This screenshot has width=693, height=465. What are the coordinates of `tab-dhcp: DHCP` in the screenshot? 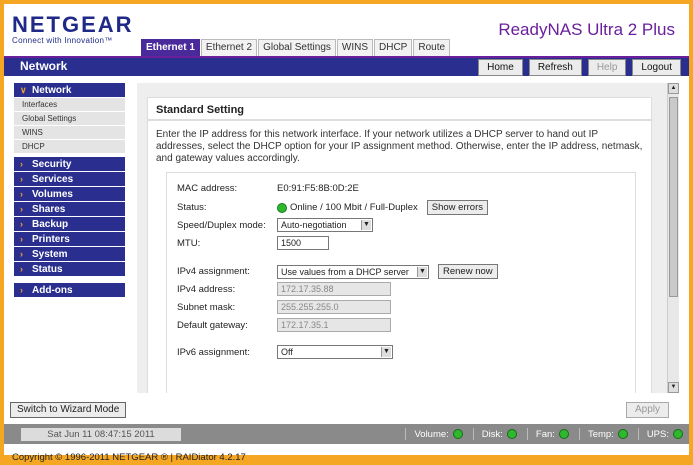 It's located at (393, 47).